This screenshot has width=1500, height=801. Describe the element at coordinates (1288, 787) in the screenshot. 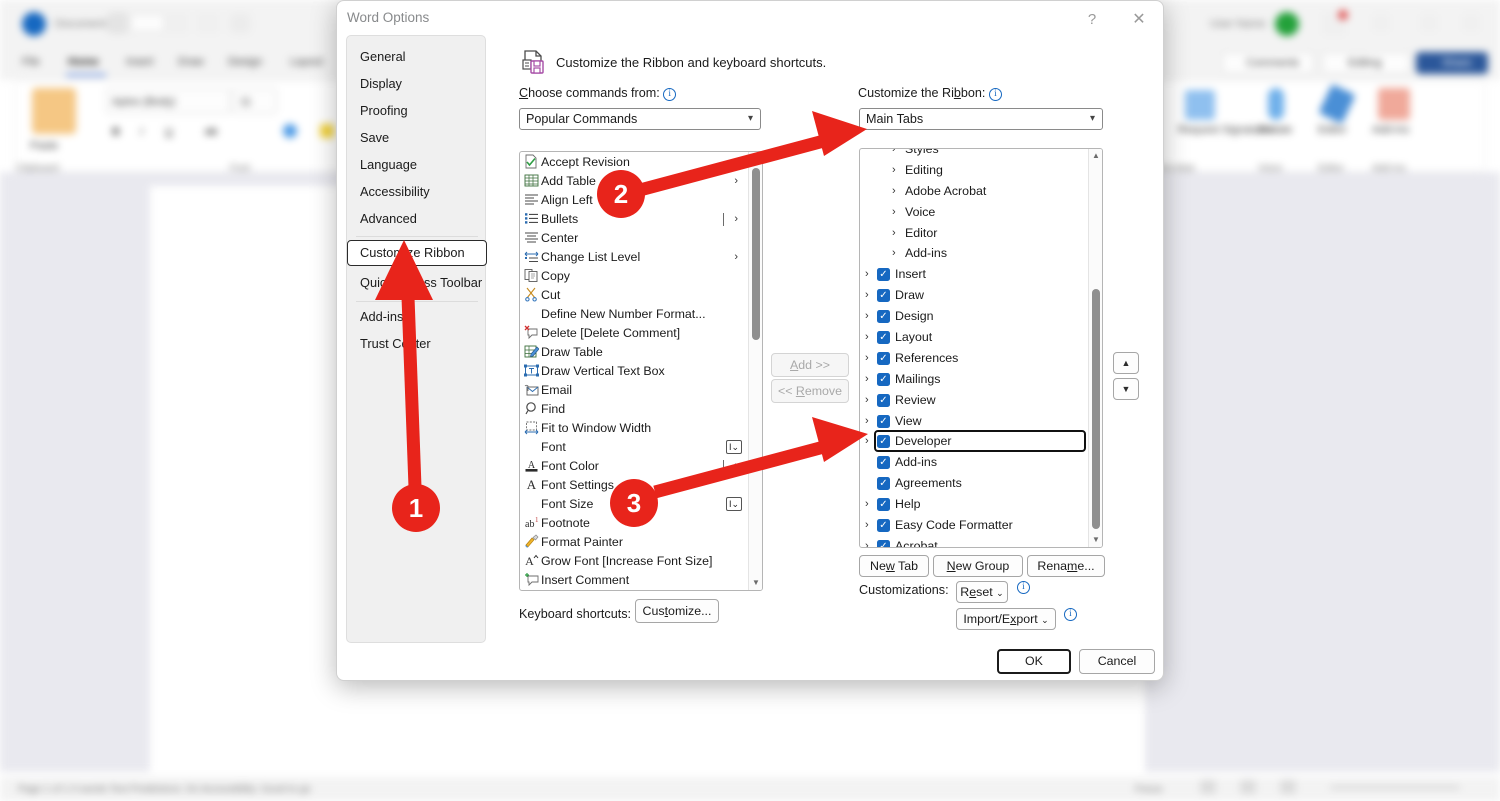

I see `view-web-icon` at that location.